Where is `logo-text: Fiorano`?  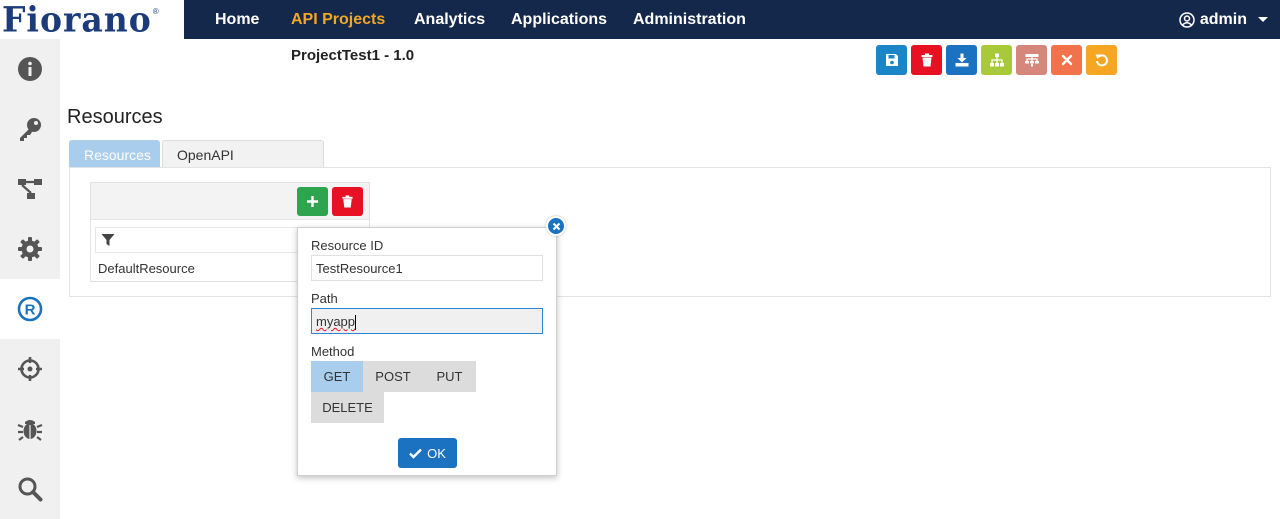
logo-text: Fiorano is located at coordinates (77, 20).